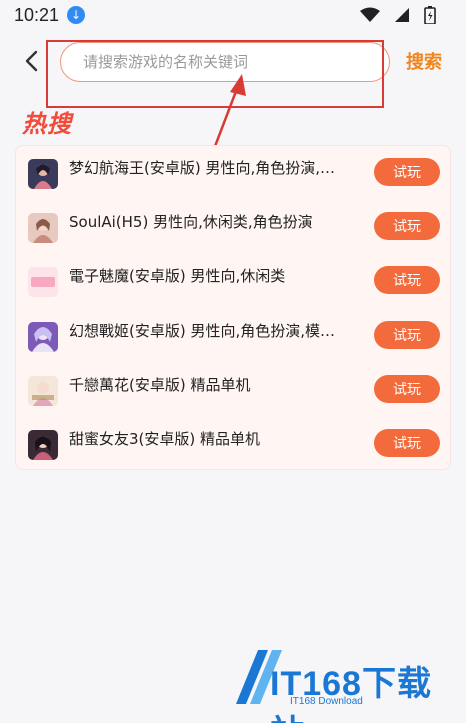 The width and height of the screenshot is (466, 723). I want to click on status-time: 10:21, so click(37, 14).